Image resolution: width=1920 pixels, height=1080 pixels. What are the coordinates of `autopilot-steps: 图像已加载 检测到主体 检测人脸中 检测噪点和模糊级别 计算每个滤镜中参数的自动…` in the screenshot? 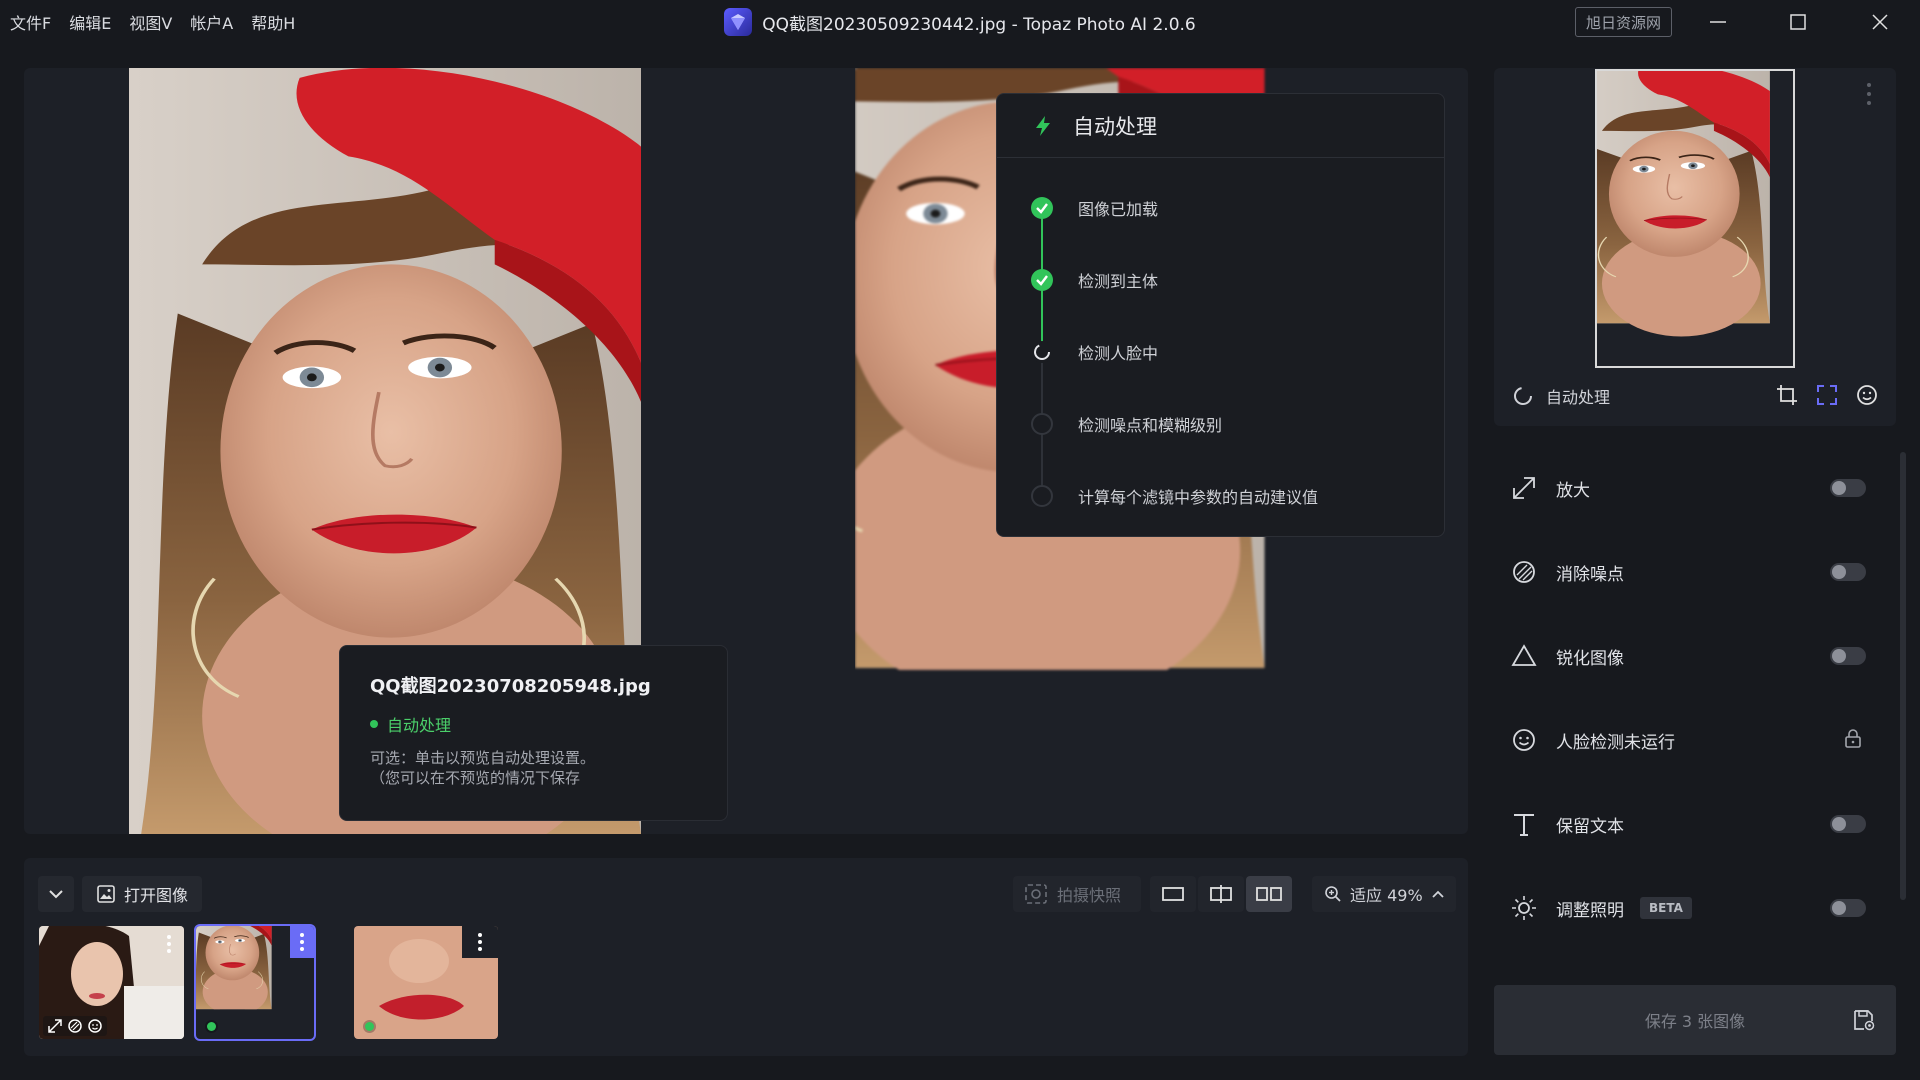 It's located at (1220, 345).